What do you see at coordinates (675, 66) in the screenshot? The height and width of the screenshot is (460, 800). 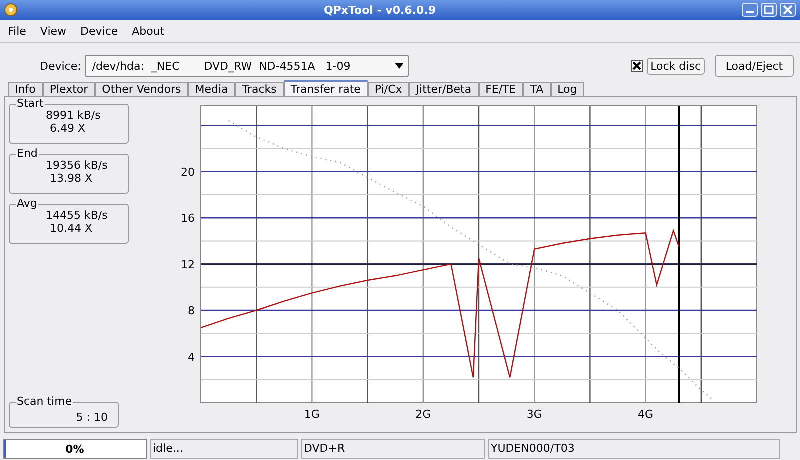 I see `lock-disc-label: Lock disc` at bounding box center [675, 66].